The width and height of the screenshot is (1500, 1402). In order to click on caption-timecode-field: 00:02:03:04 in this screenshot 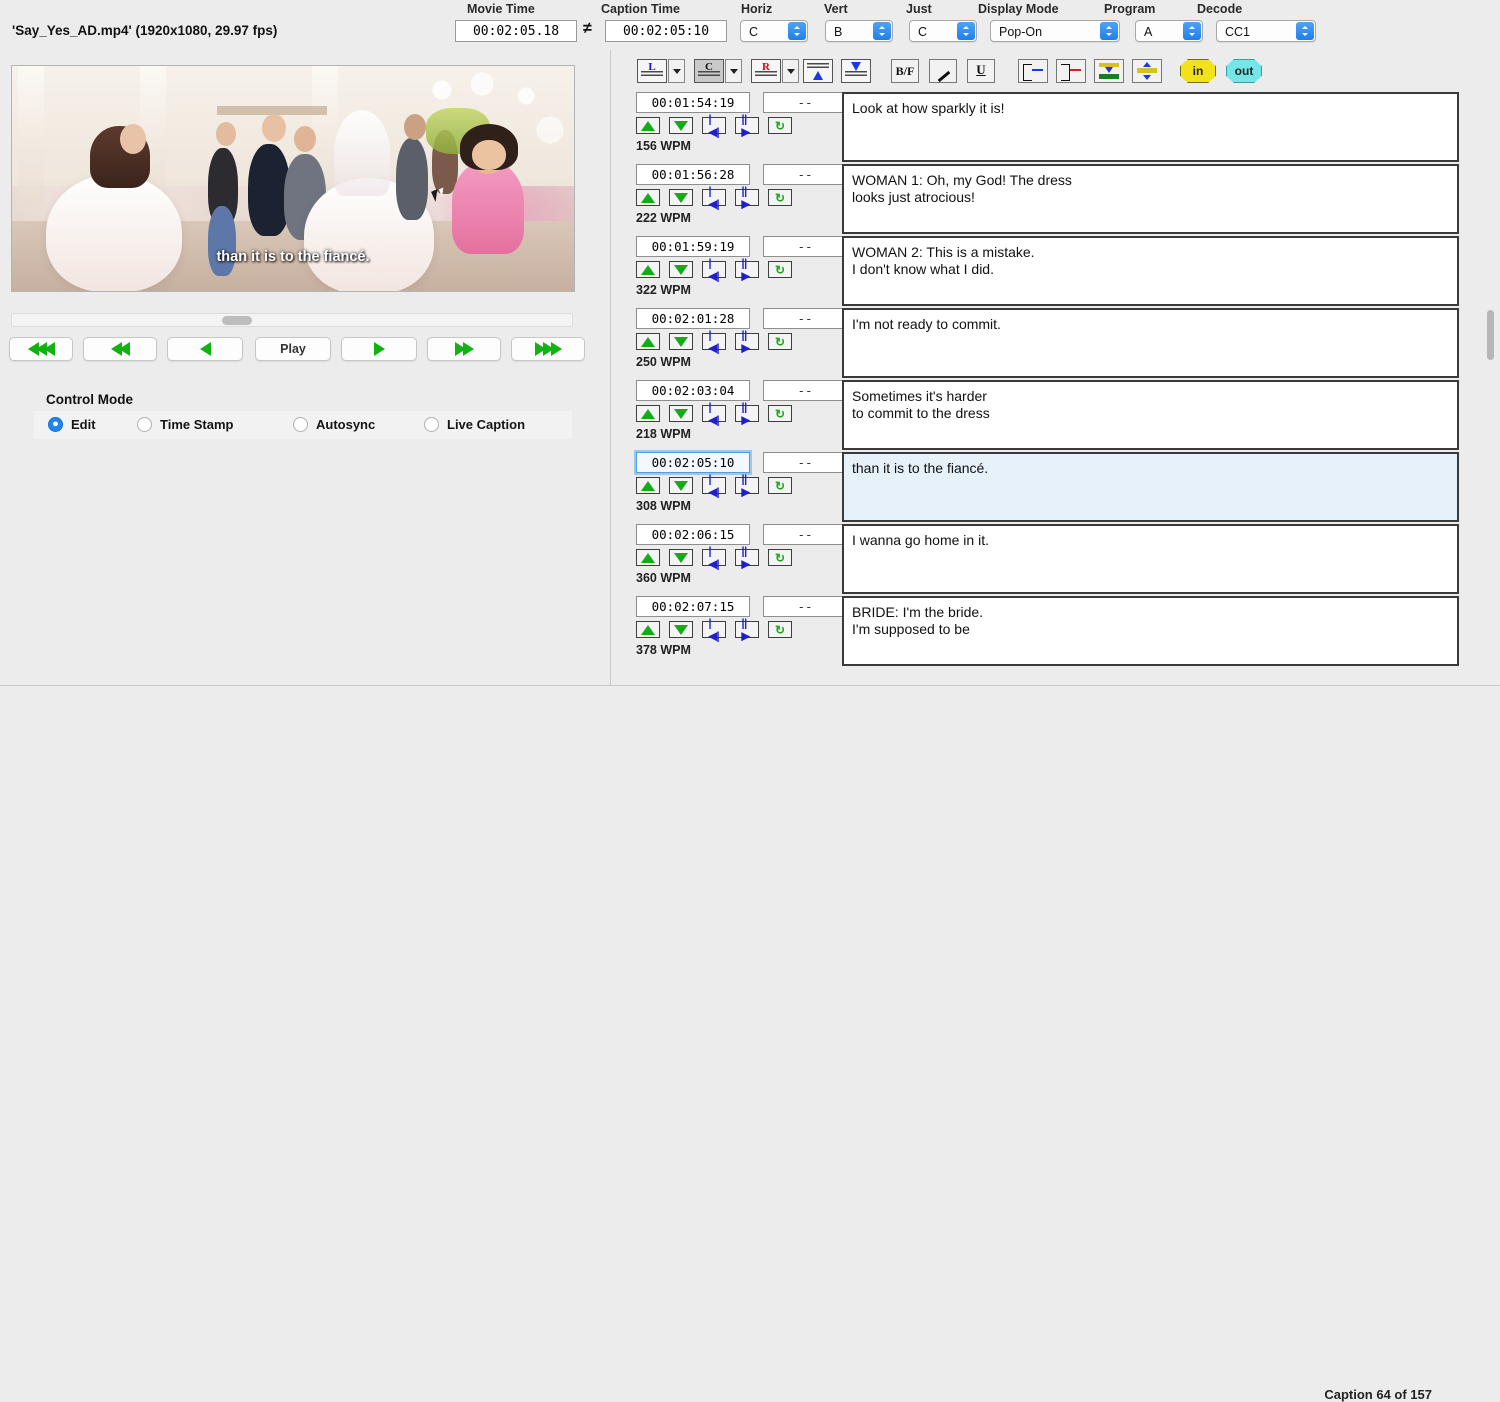, I will do `click(693, 390)`.